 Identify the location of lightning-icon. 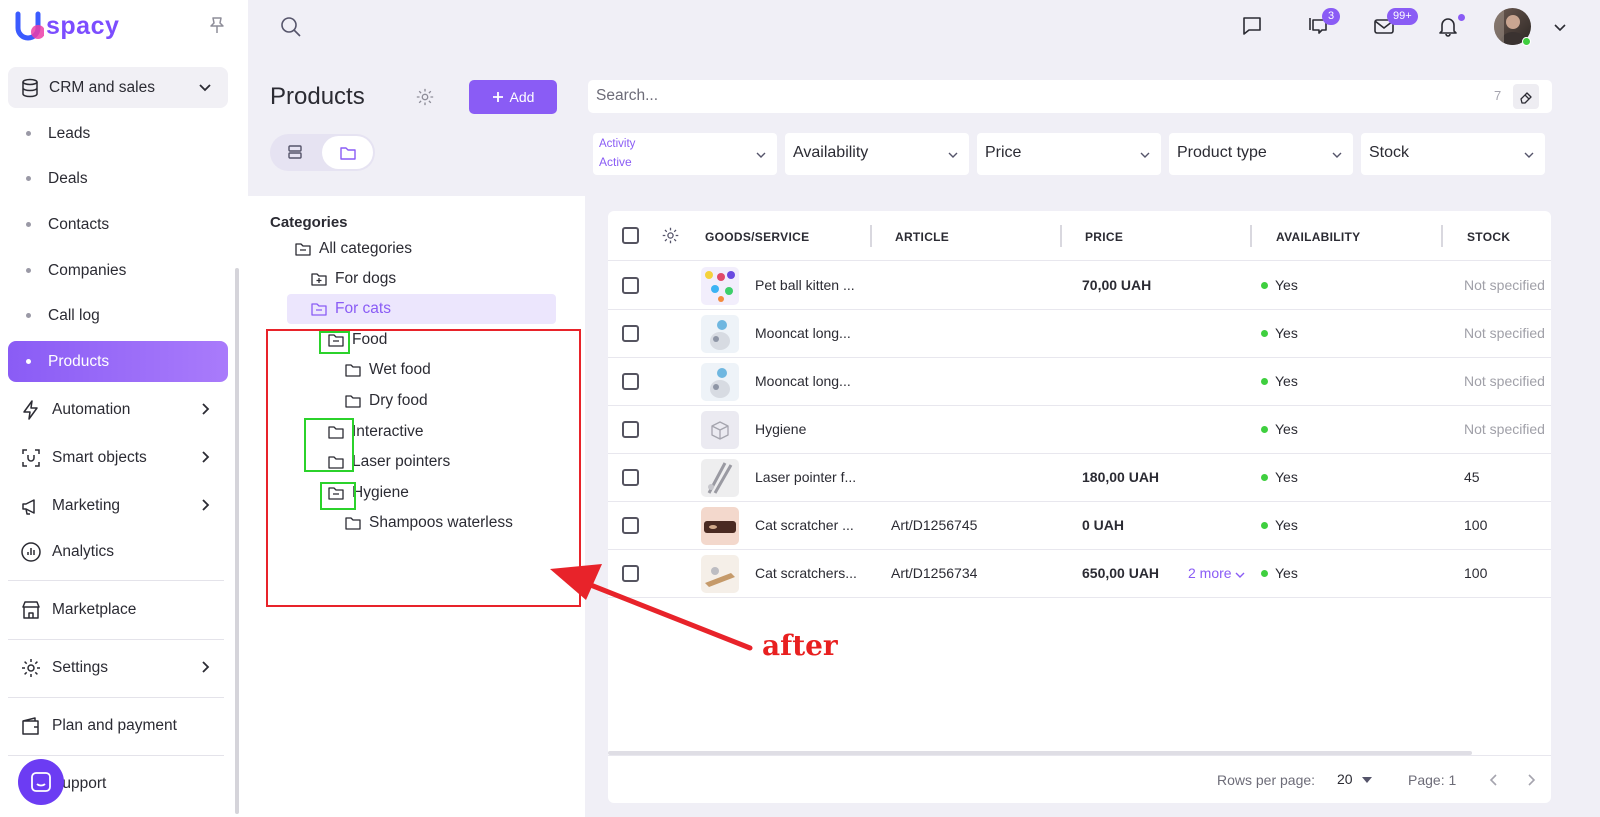
(30, 409).